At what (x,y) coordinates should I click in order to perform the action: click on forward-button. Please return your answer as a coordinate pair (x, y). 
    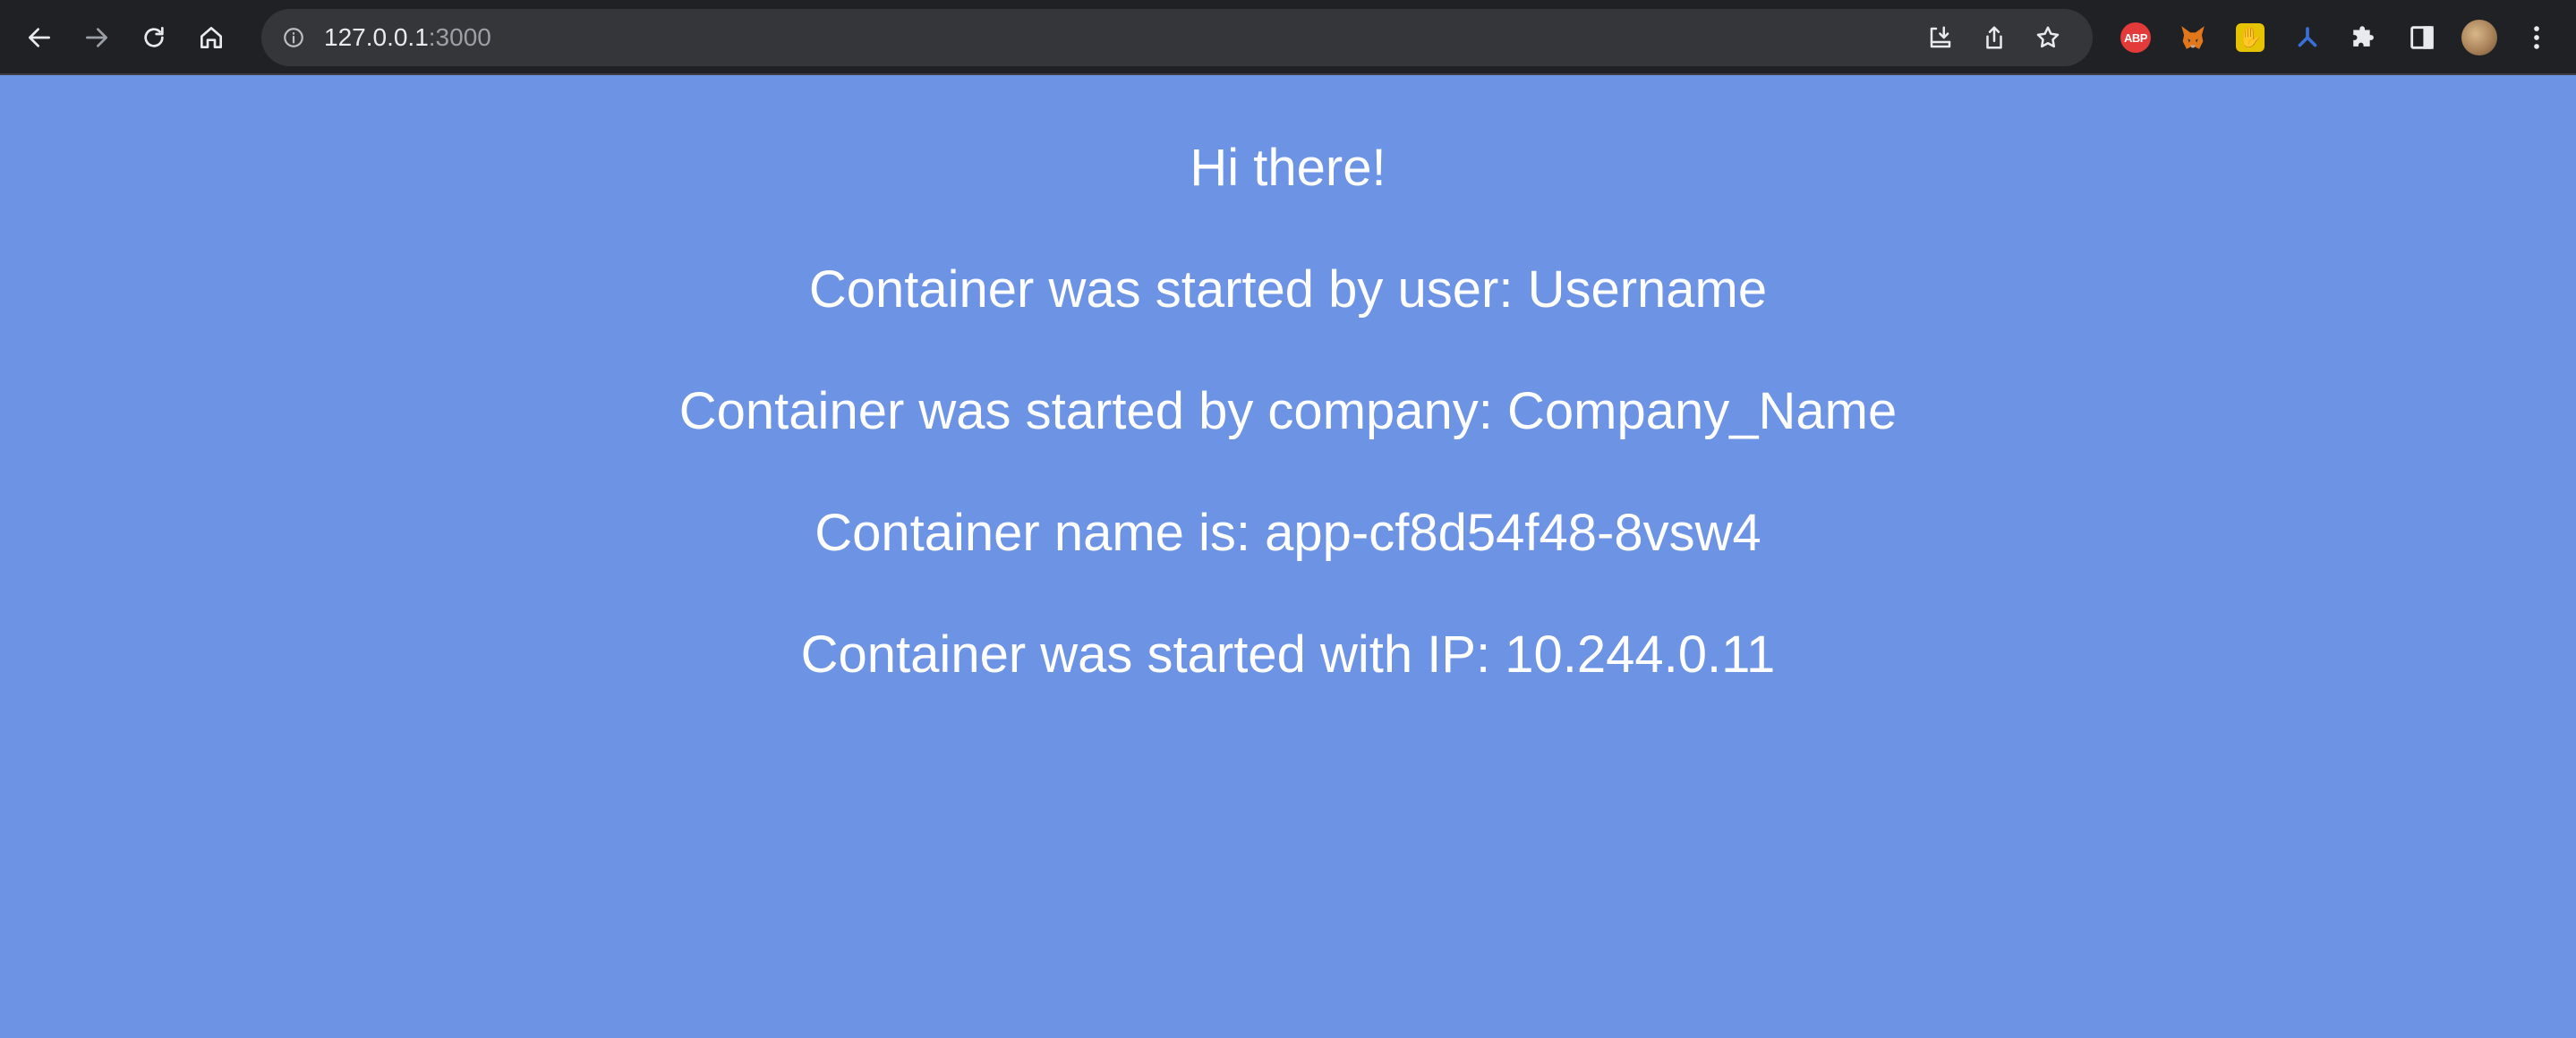
    Looking at the image, I should click on (96, 37).